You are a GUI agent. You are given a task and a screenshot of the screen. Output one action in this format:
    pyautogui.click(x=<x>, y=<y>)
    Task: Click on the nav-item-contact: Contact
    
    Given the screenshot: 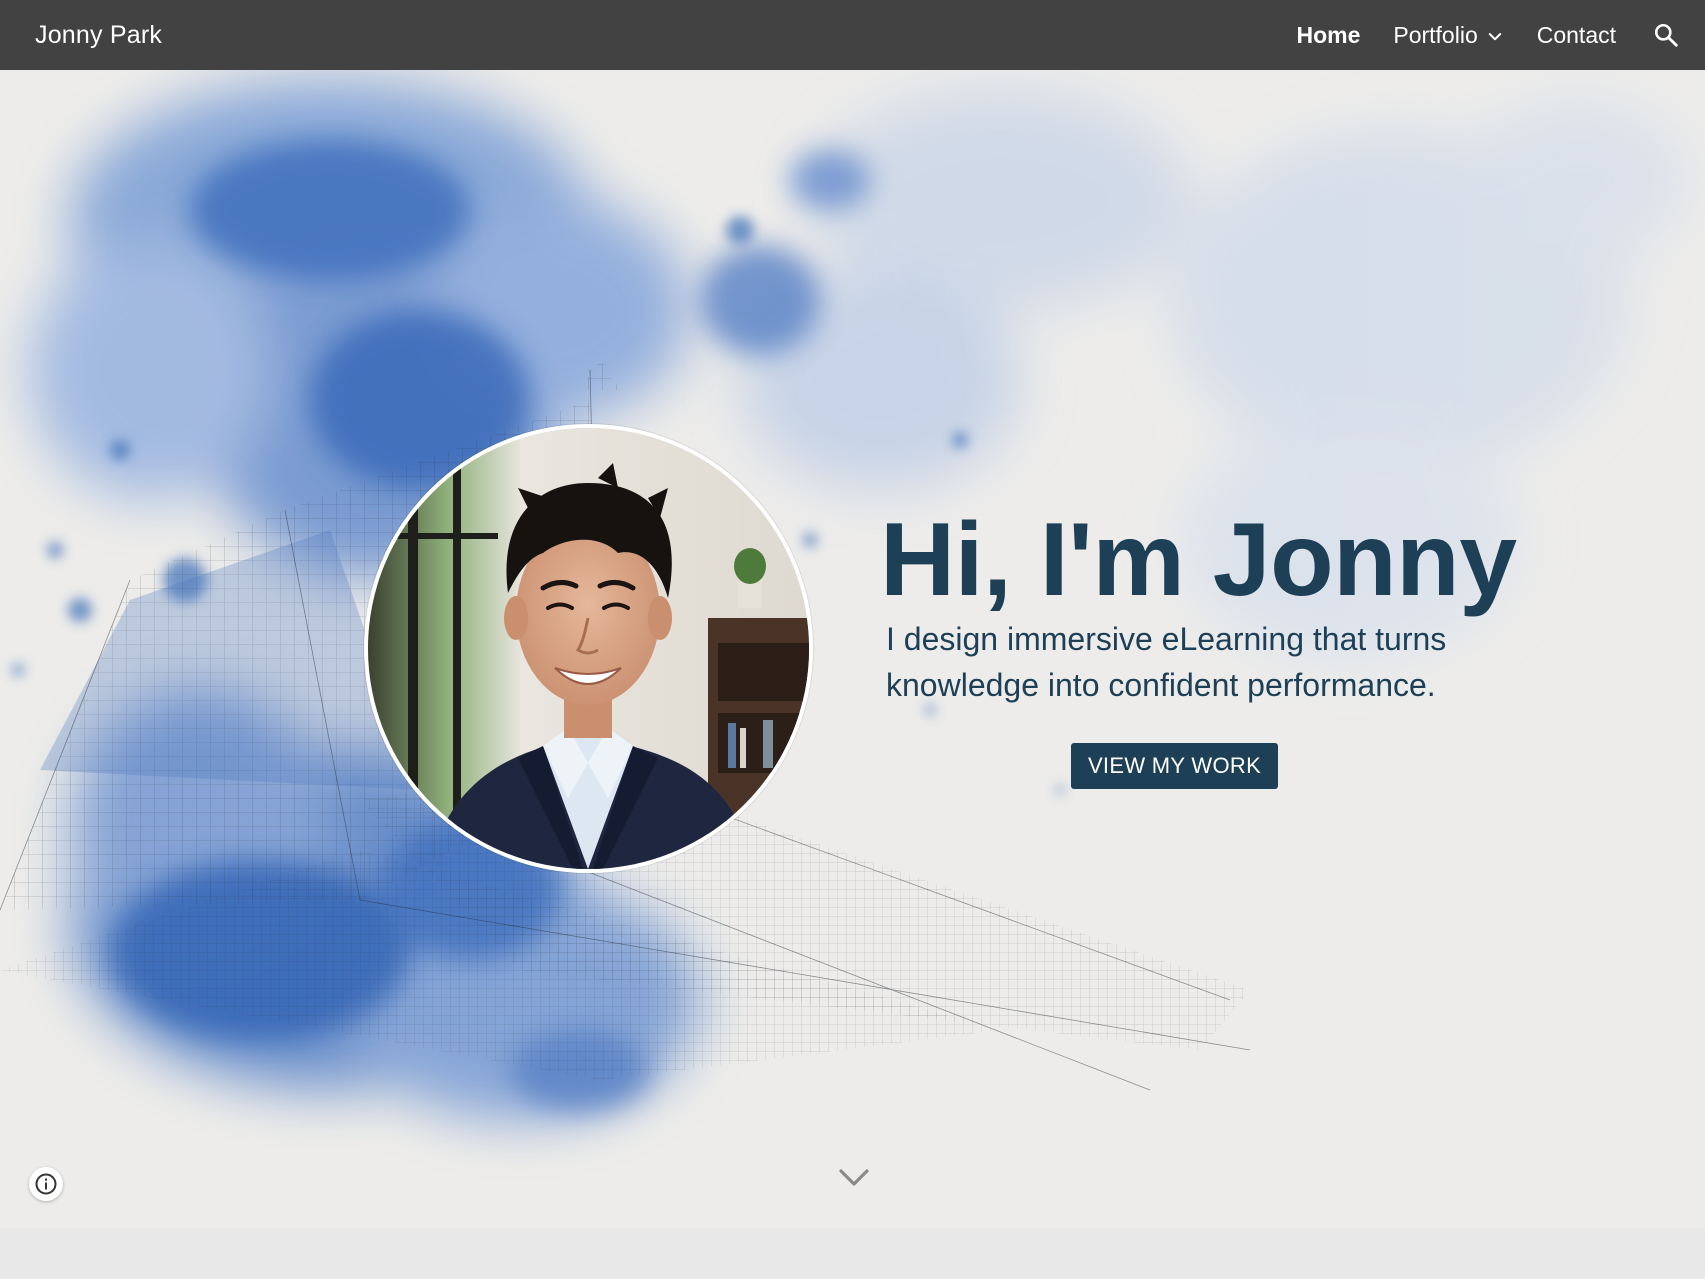 What is the action you would take?
    pyautogui.click(x=1576, y=35)
    